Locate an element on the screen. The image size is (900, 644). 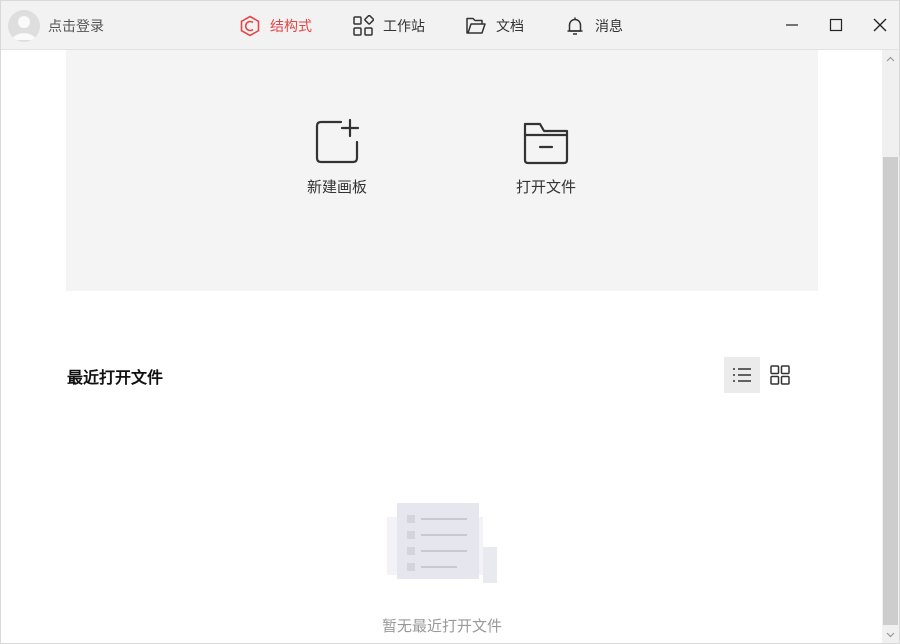
minimize-icon is located at coordinates (792, 25).